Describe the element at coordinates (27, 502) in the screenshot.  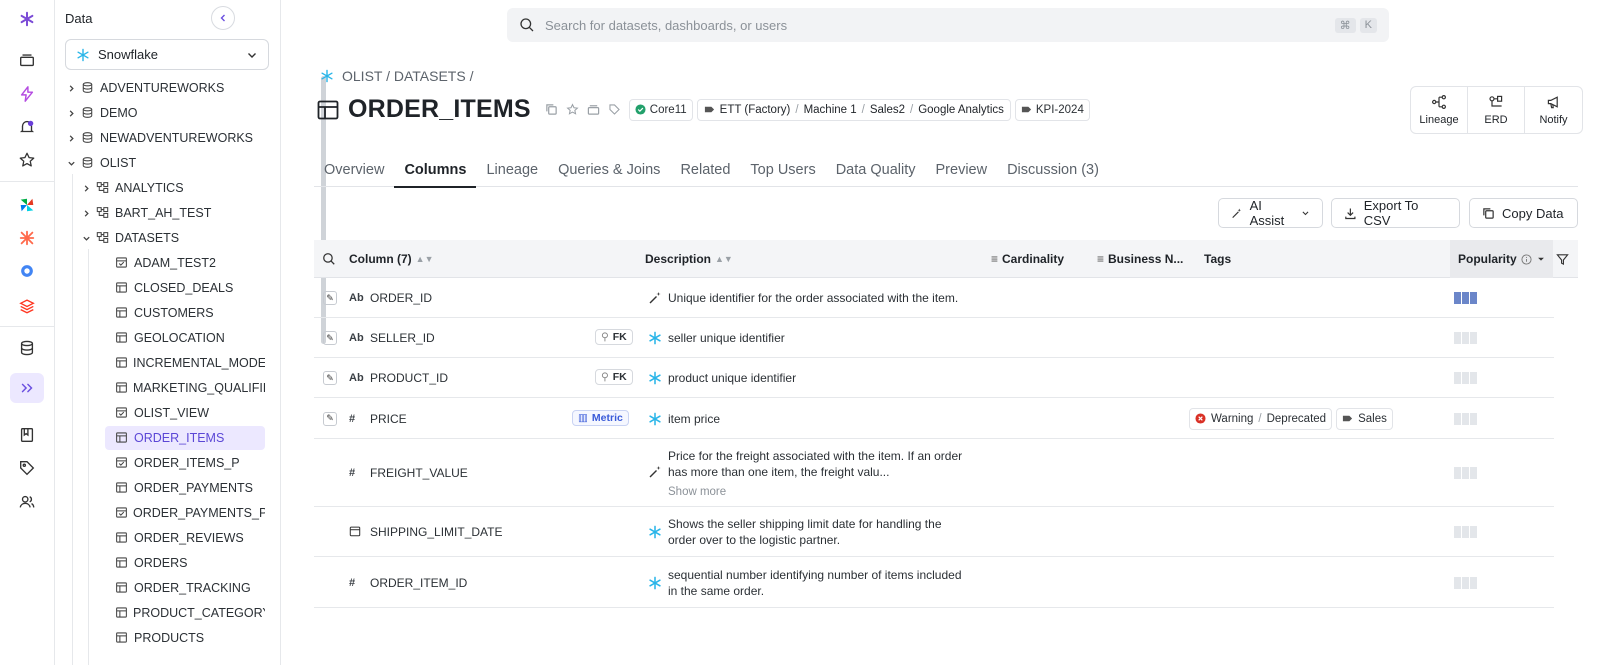
I see `users-icon` at that location.